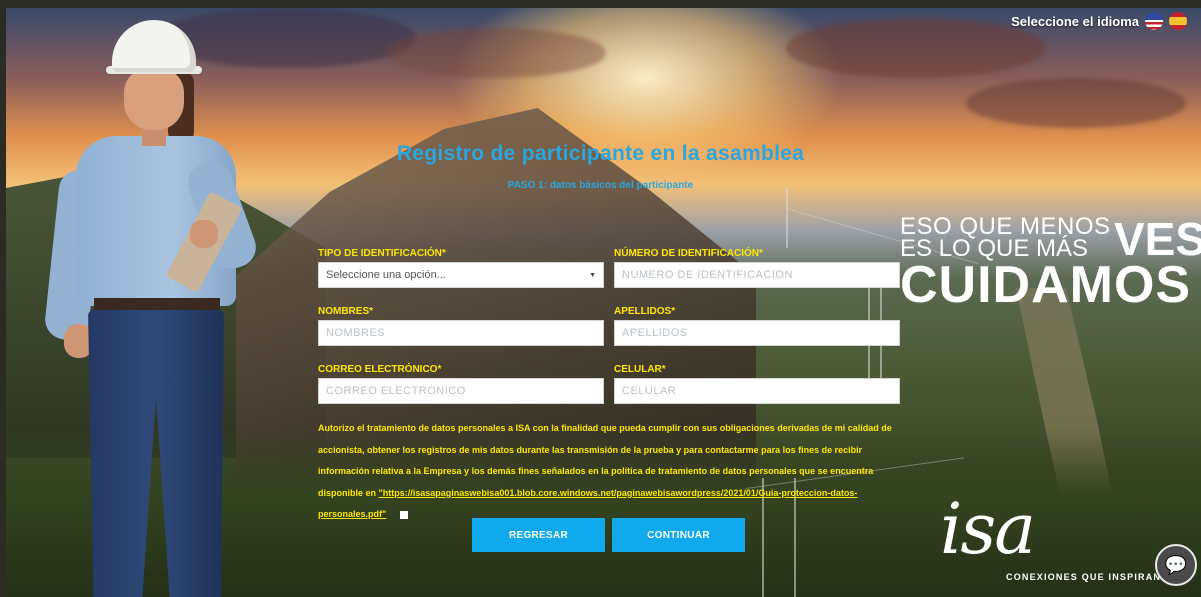  Describe the element at coordinates (678, 535) in the screenshot. I see `continue-button: CONTINUAR` at that location.